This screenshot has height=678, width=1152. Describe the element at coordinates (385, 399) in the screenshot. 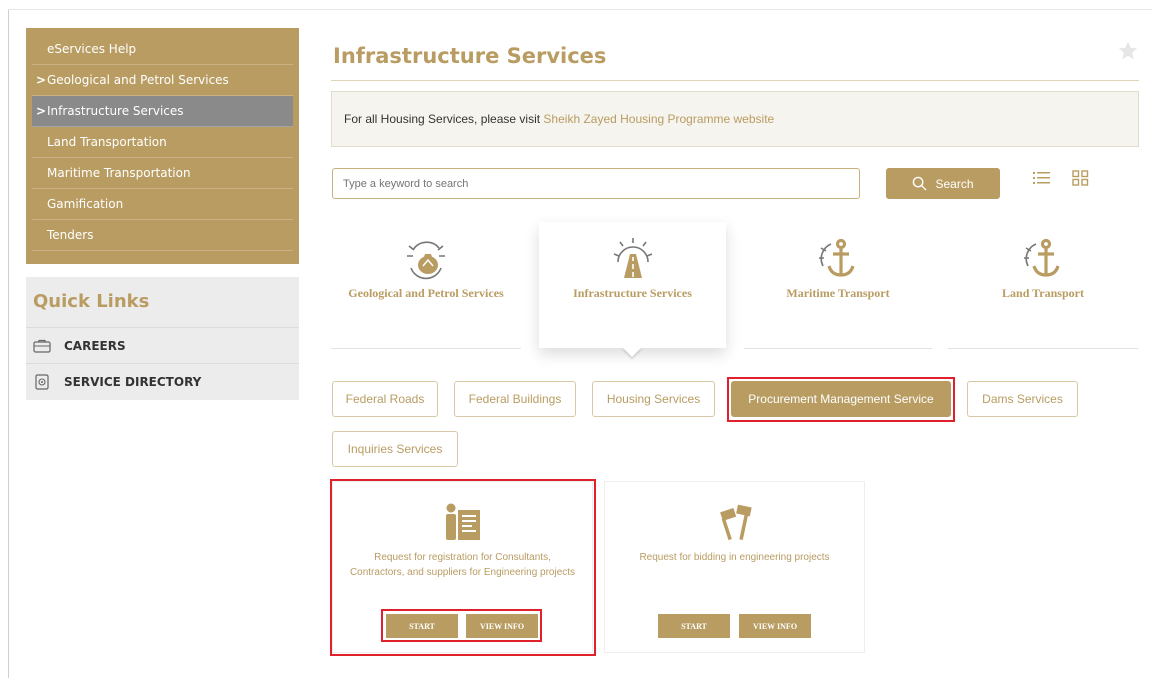

I see `tab-federal-roads: Federal Roads` at that location.